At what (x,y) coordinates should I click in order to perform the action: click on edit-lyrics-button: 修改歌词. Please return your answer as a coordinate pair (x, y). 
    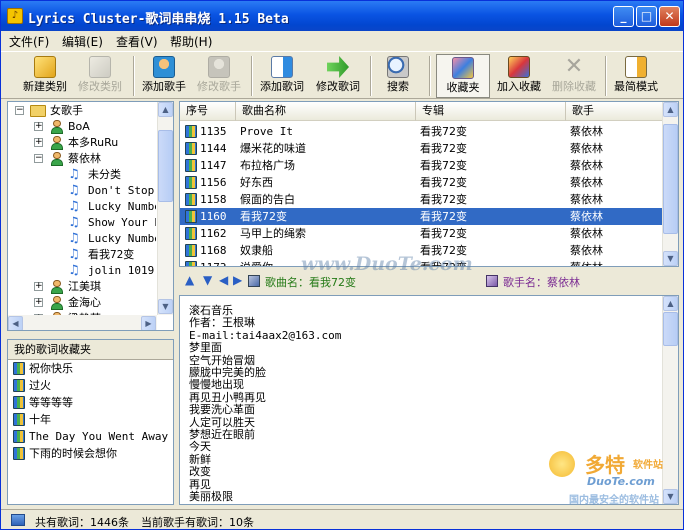
    Looking at the image, I should click on (338, 76).